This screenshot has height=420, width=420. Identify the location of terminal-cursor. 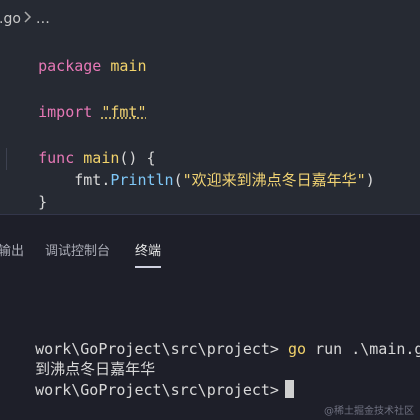
(289, 389).